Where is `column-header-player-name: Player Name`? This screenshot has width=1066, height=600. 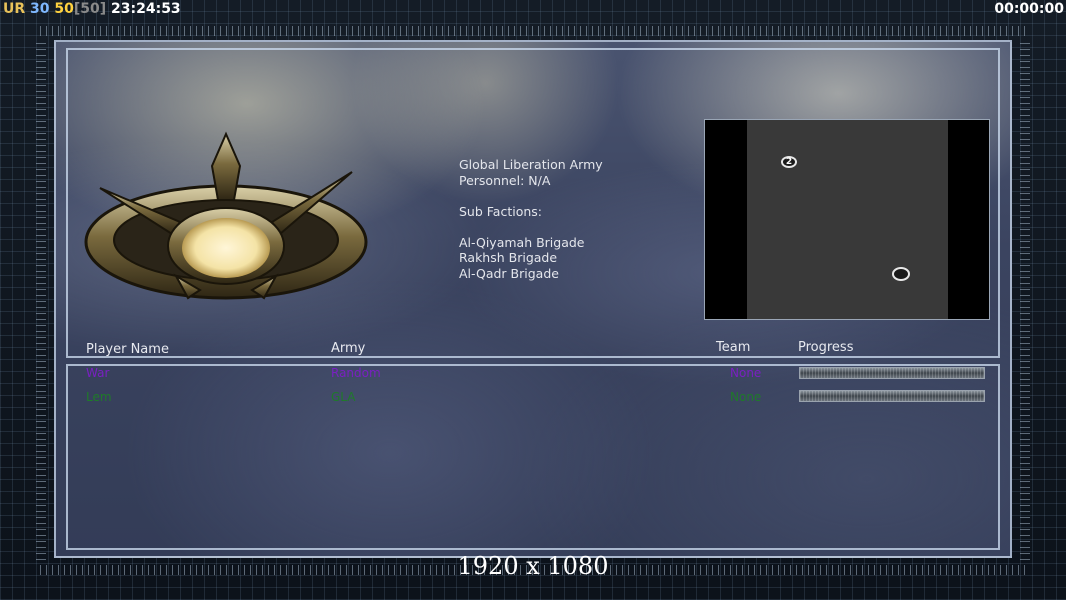 column-header-player-name: Player Name is located at coordinates (127, 349).